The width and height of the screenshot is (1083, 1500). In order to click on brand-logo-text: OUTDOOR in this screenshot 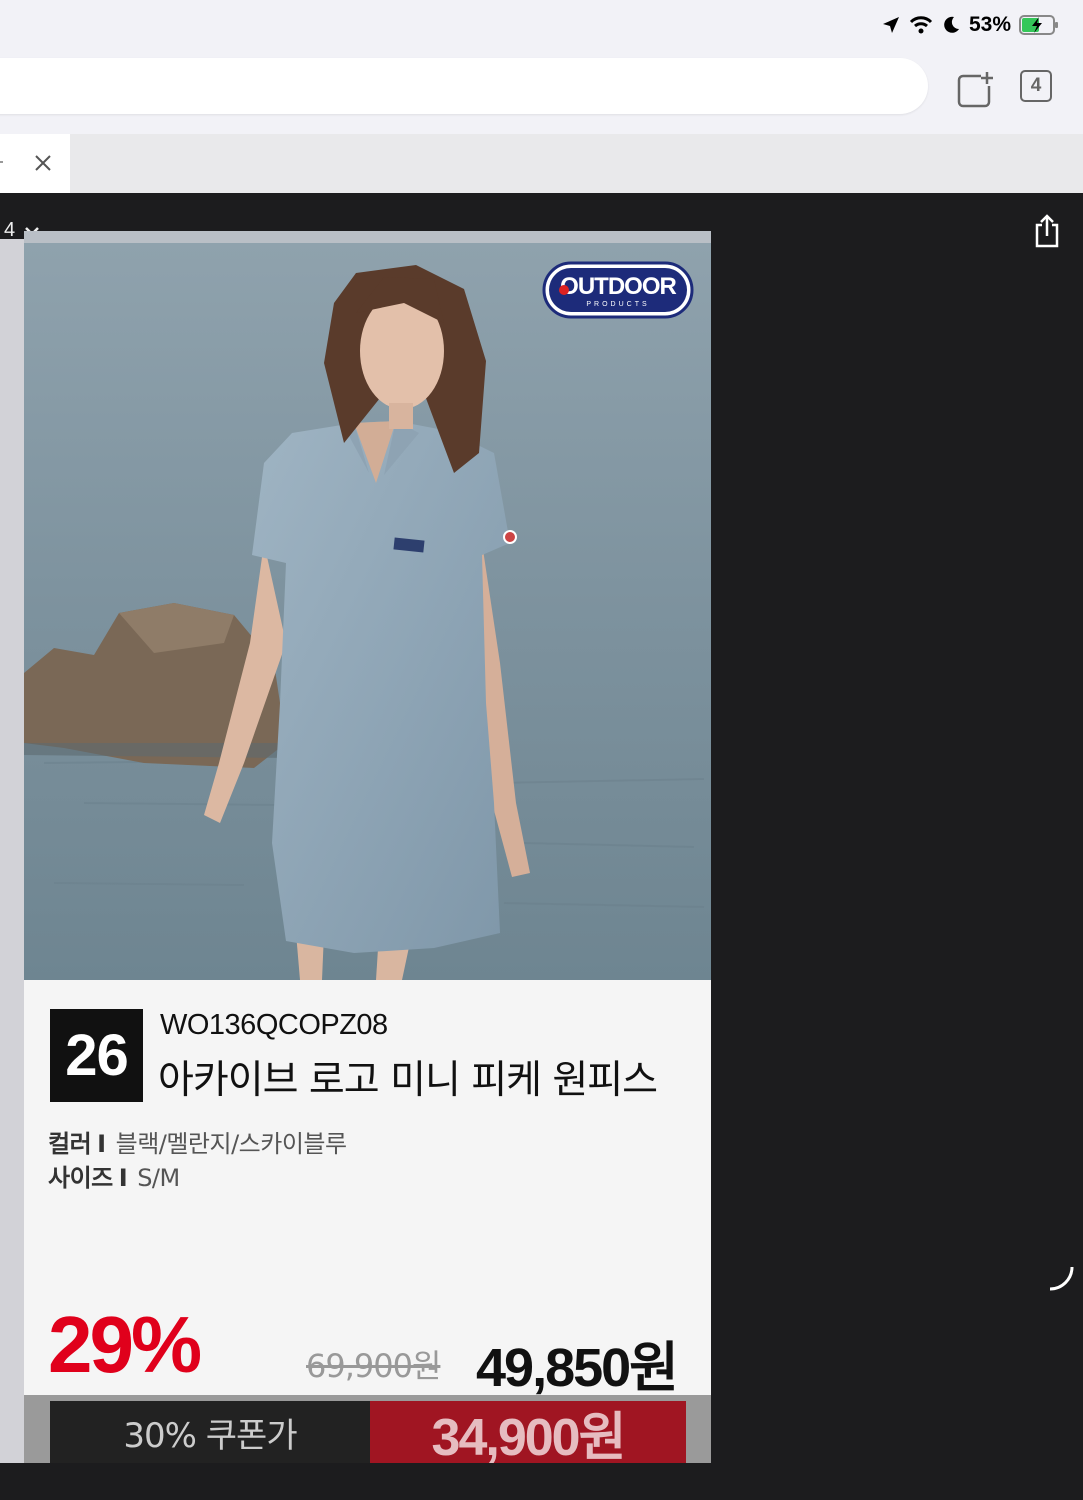, I will do `click(618, 286)`.